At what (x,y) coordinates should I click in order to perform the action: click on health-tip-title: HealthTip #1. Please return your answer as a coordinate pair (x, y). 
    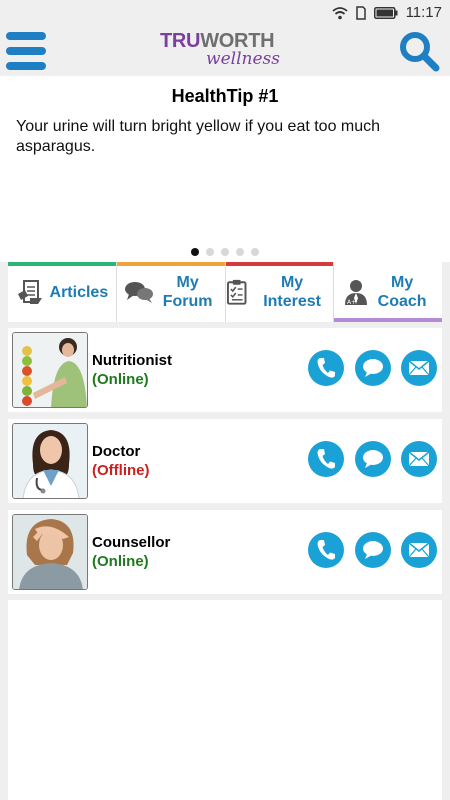
    Looking at the image, I should click on (225, 96).